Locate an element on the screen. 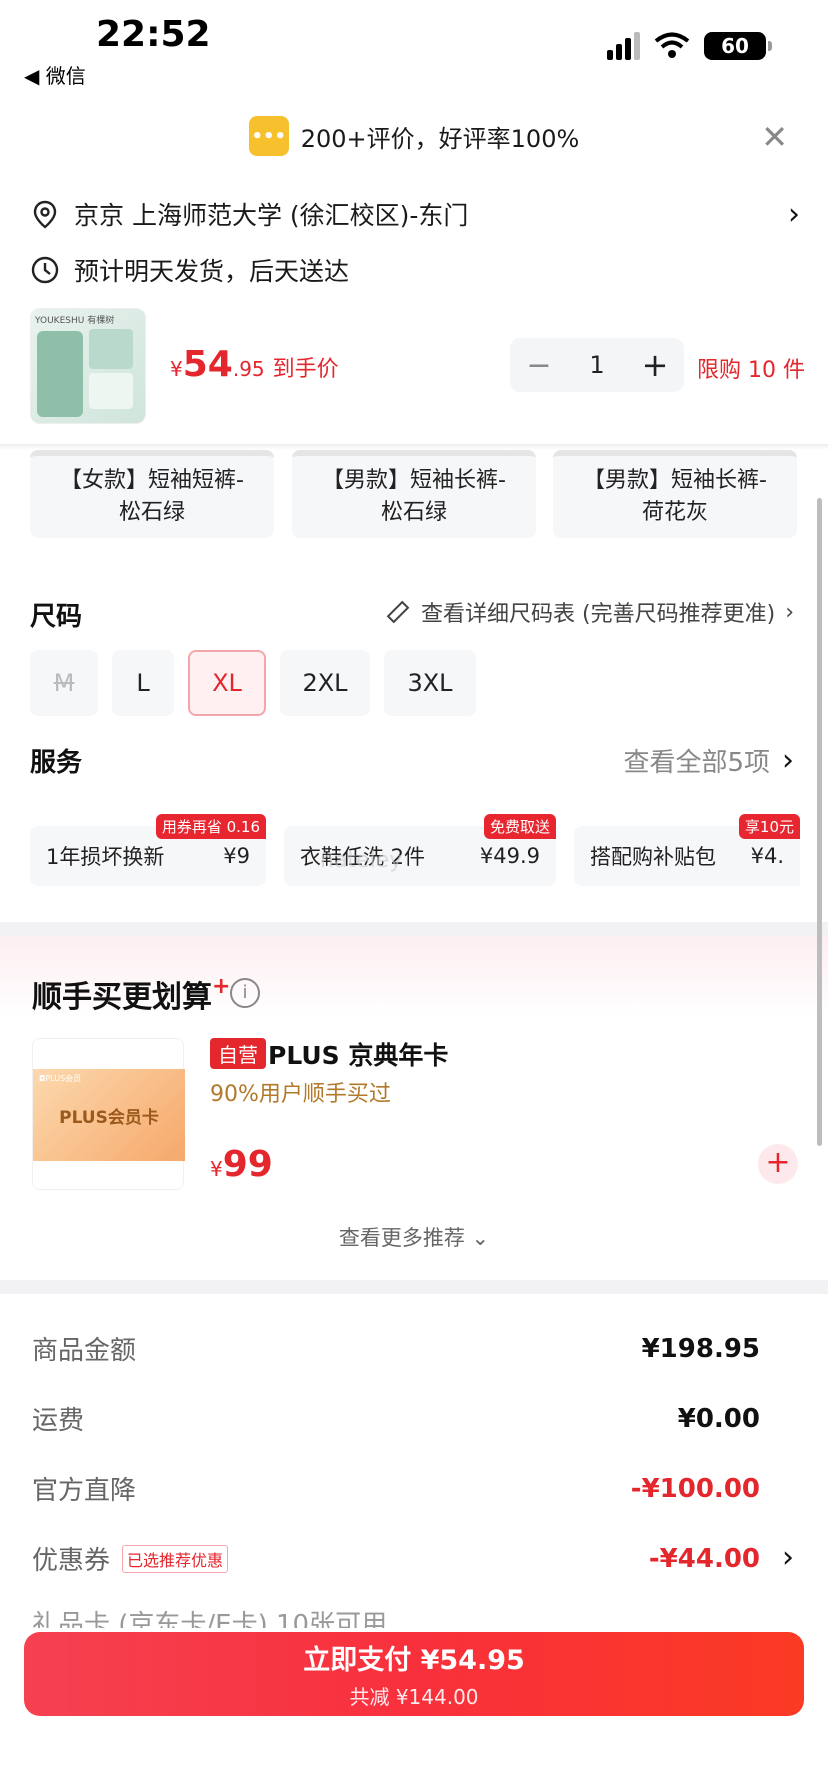 The height and width of the screenshot is (1792, 828). size-option-3xl: 3XL is located at coordinates (430, 683).